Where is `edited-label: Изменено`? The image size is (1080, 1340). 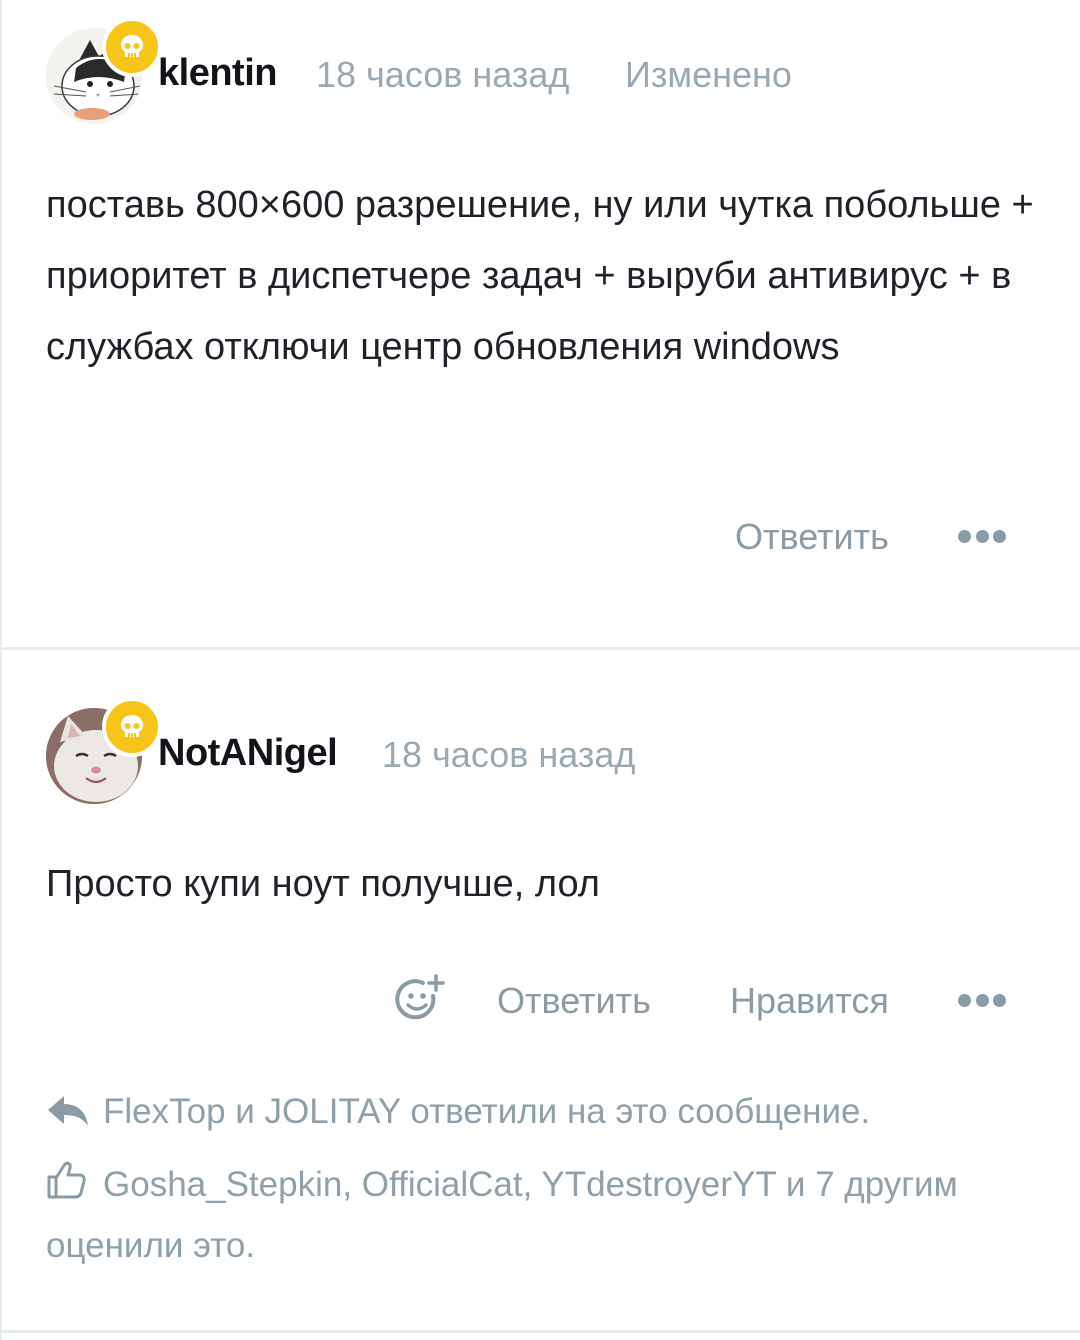
edited-label: Изменено is located at coordinates (708, 74).